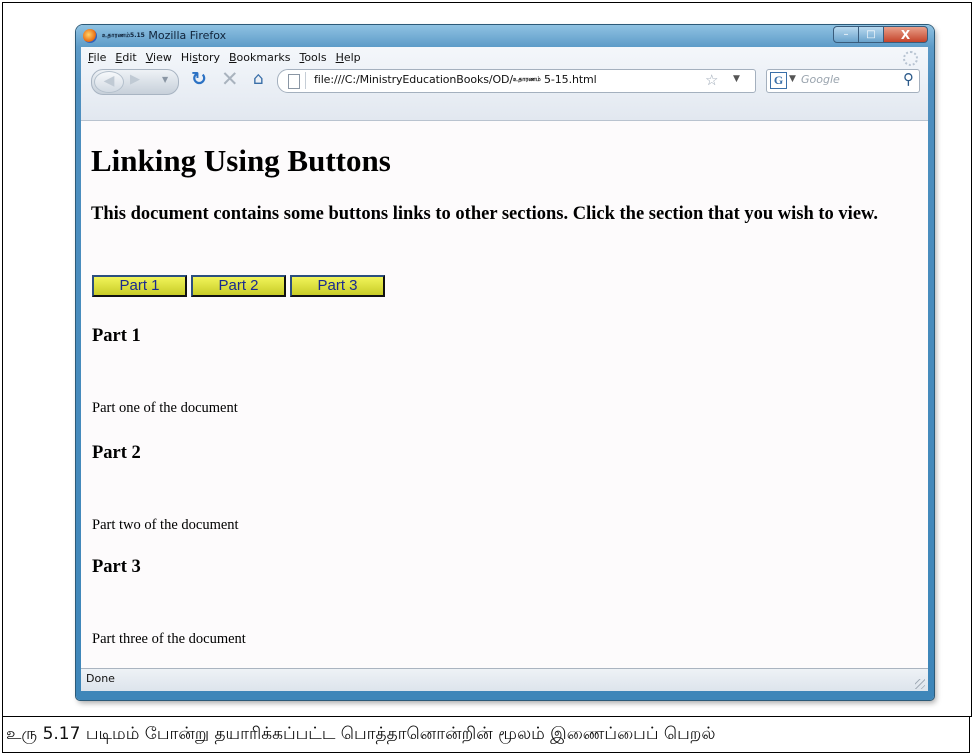 The width and height of the screenshot is (974, 755). What do you see at coordinates (199, 79) in the screenshot?
I see `reload-icon: ↻` at bounding box center [199, 79].